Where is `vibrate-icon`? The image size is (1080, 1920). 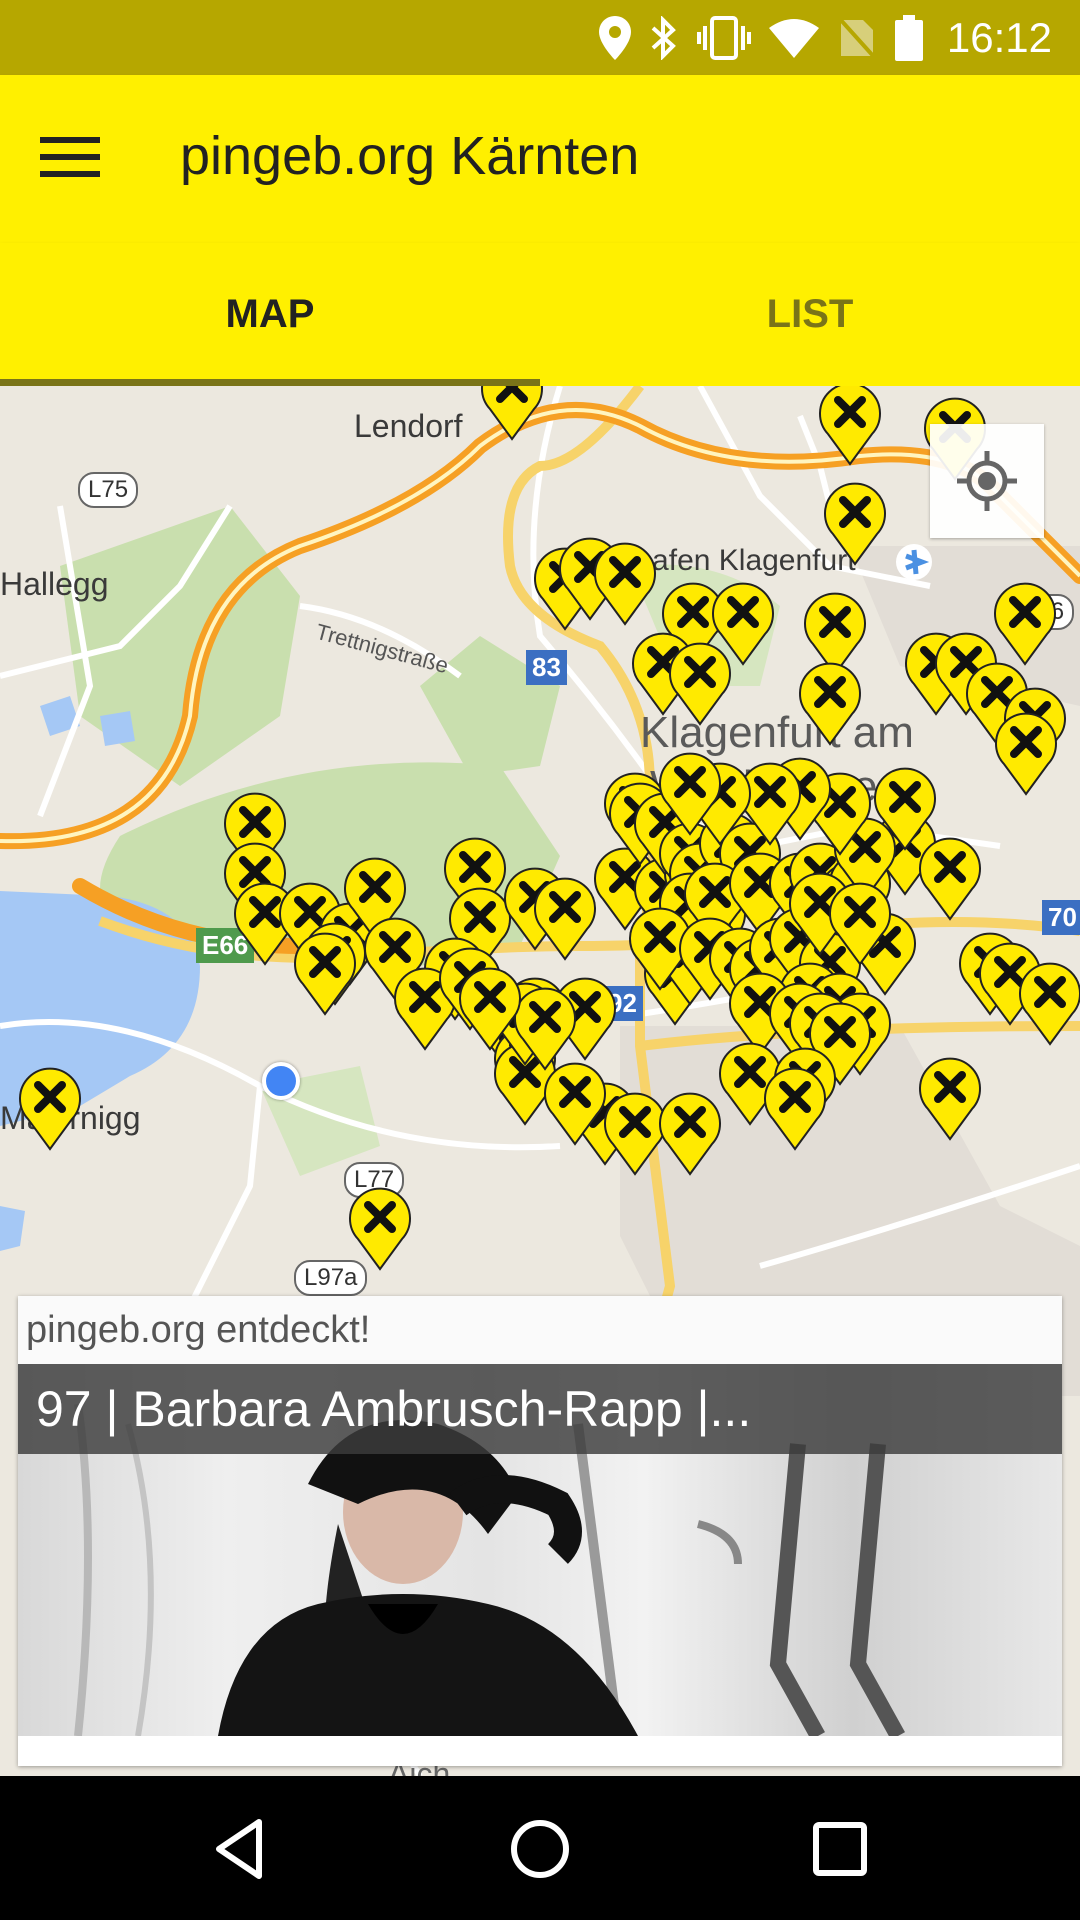
vibrate-icon is located at coordinates (723, 37).